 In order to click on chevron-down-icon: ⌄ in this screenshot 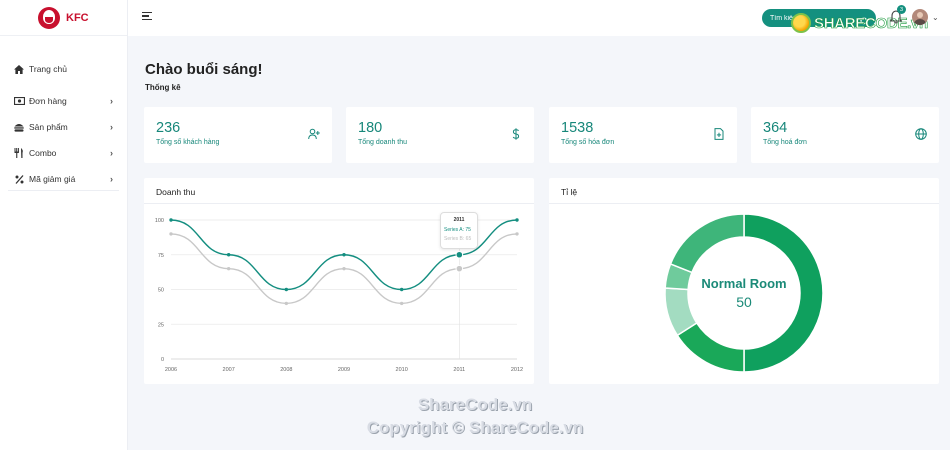, I will do `click(935, 17)`.